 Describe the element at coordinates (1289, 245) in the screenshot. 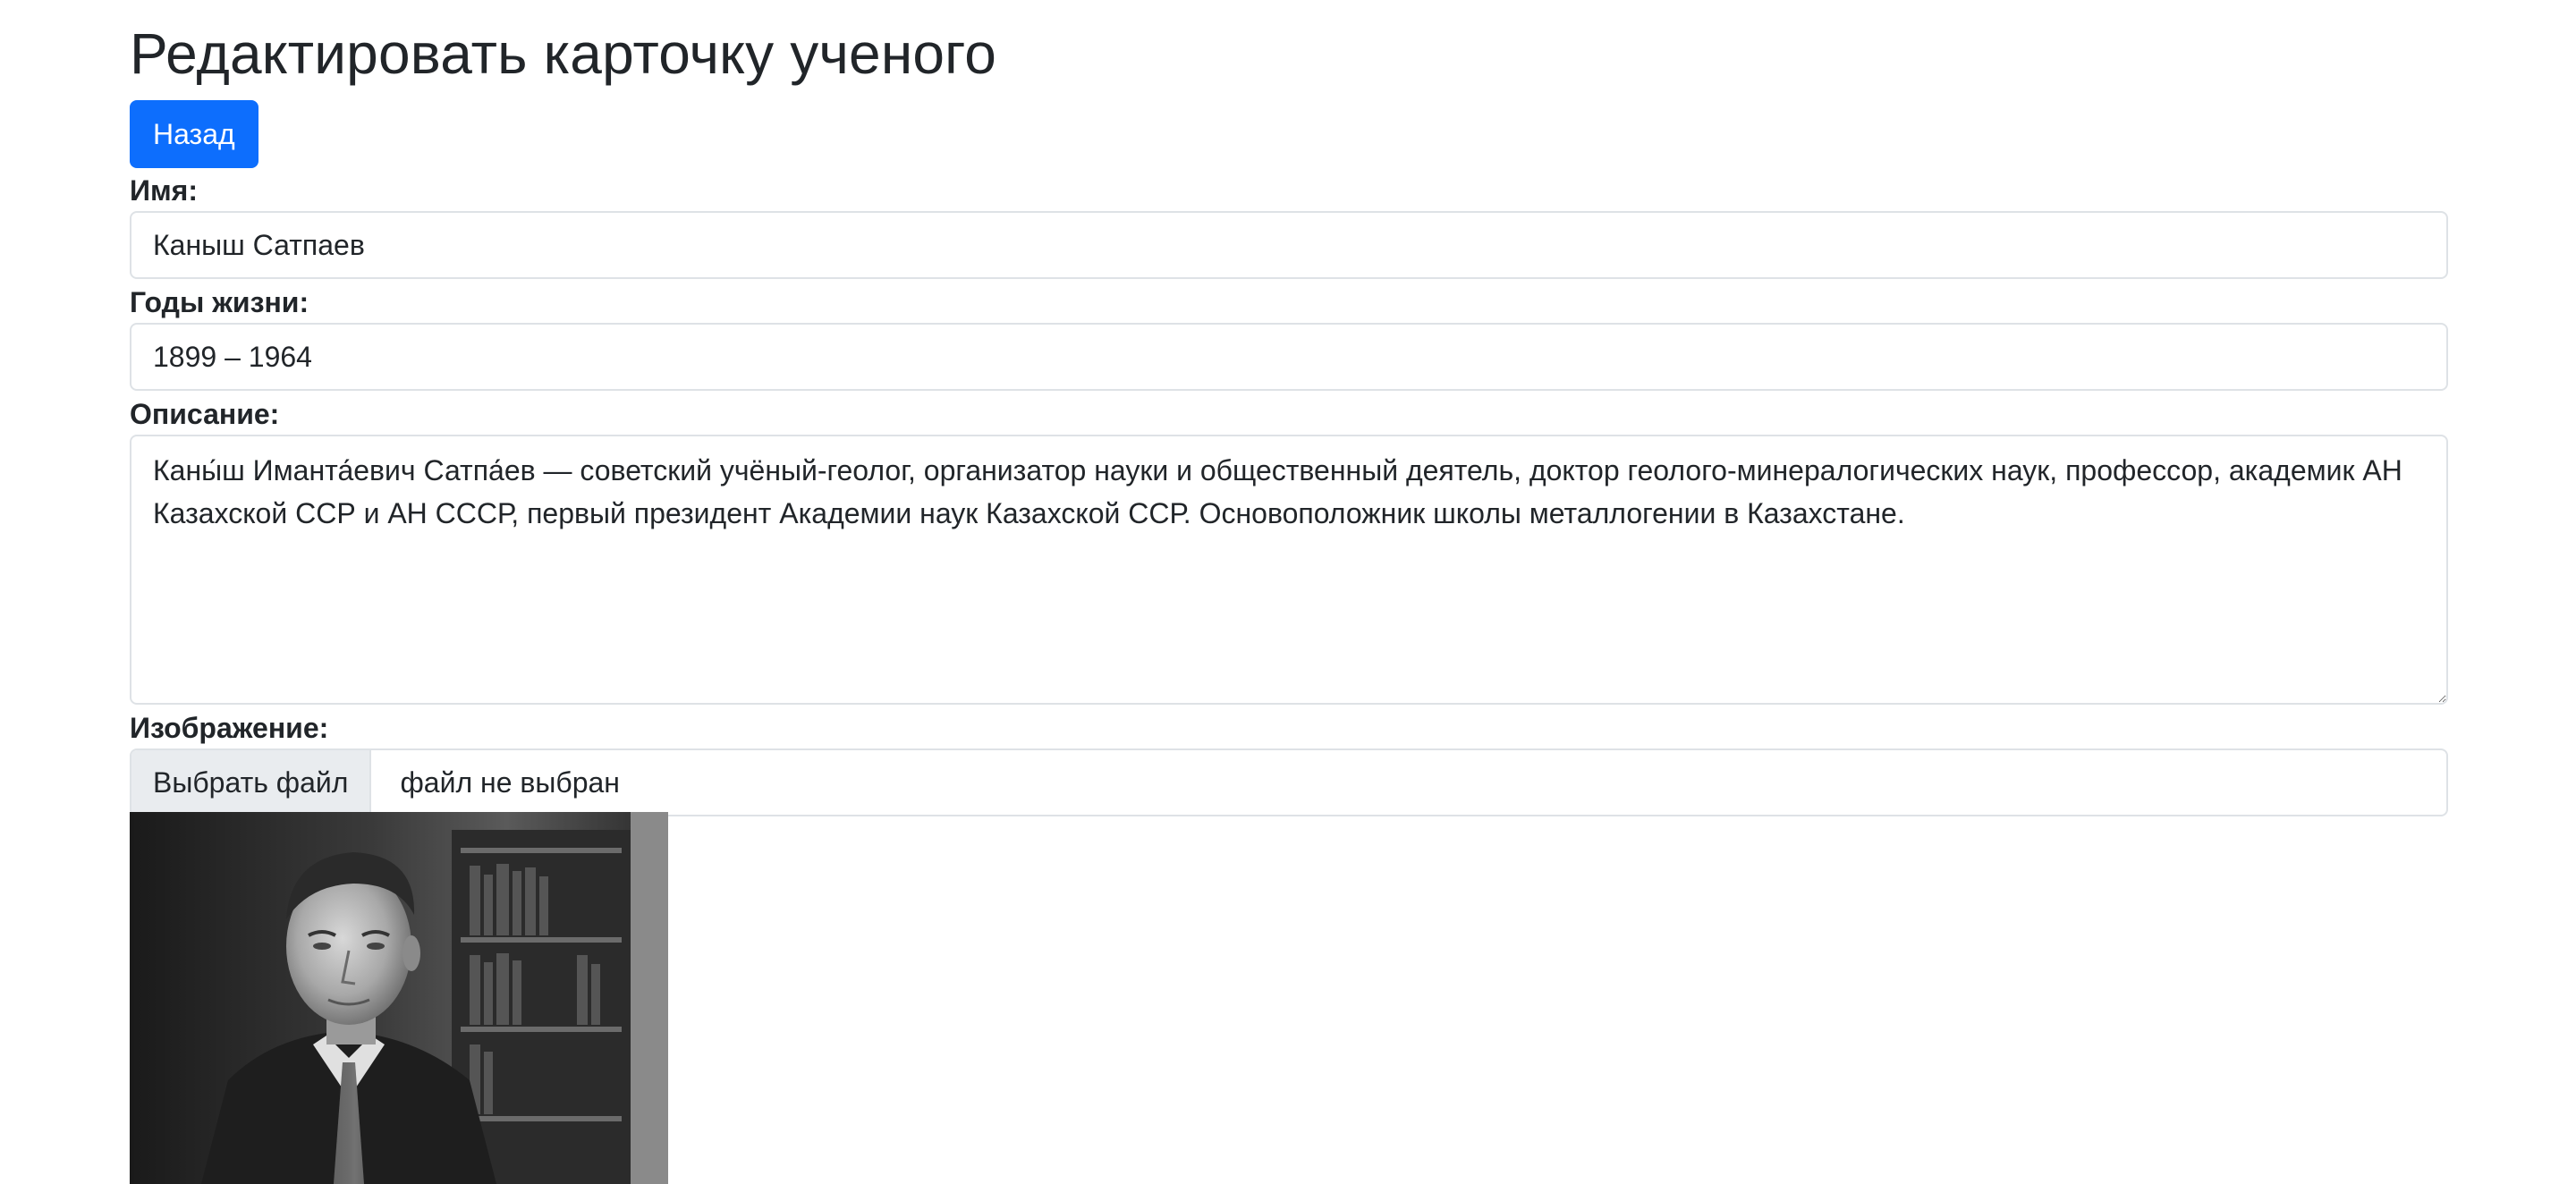

I see `name-input` at that location.